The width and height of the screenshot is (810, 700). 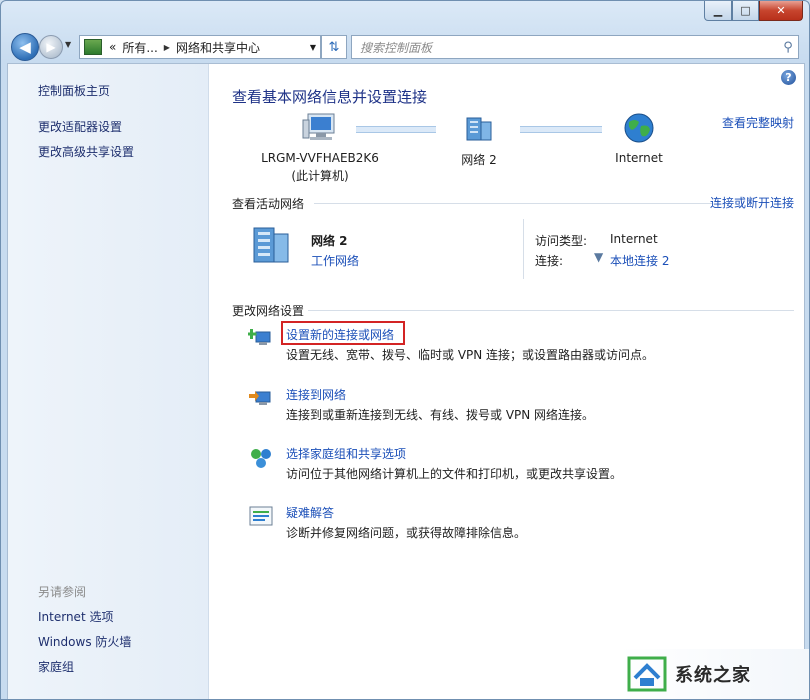 What do you see at coordinates (565, 47) in the screenshot?
I see `search-input: 搜索控制面板` at bounding box center [565, 47].